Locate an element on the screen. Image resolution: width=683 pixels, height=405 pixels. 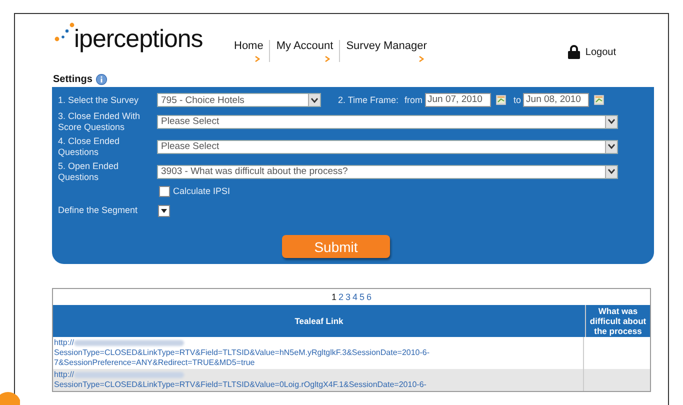
settings-title: Settings is located at coordinates (72, 79).